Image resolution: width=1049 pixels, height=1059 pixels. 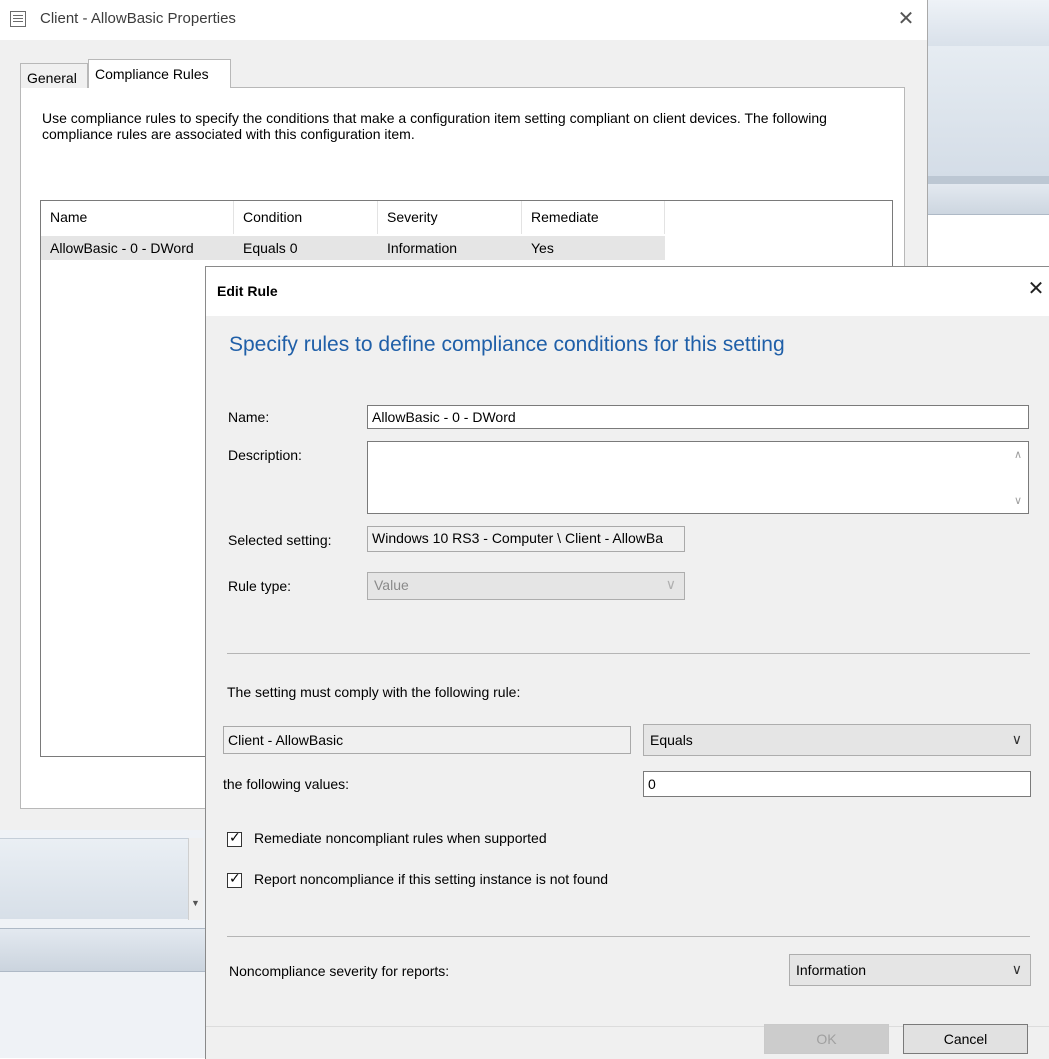 What do you see at coordinates (526, 586) in the screenshot?
I see `rule-type-select: Value ∨` at bounding box center [526, 586].